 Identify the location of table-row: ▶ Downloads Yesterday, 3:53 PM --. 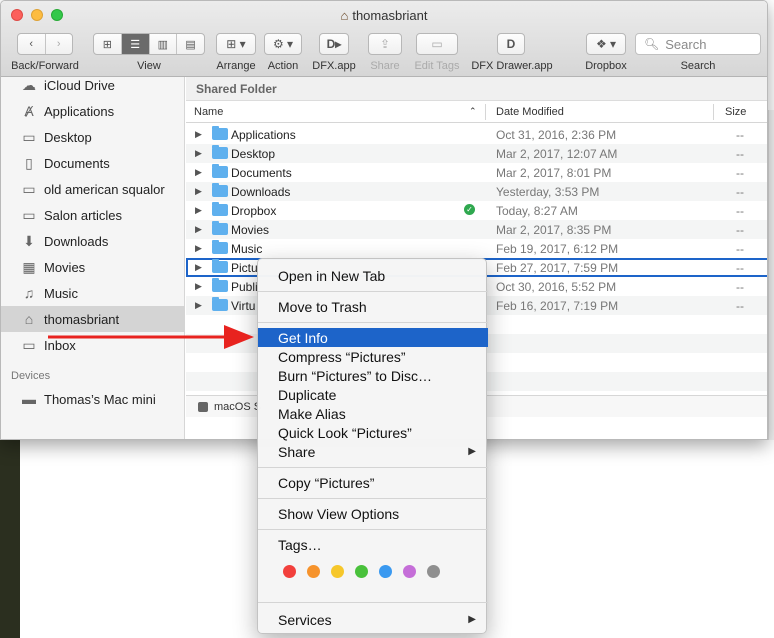
(476, 191).